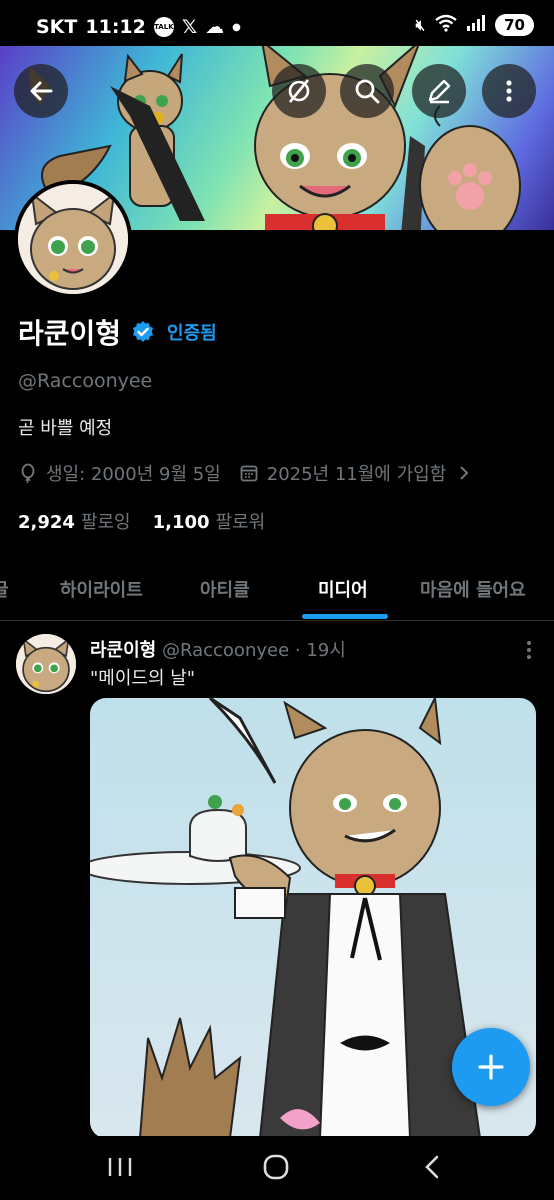  What do you see at coordinates (65, 428) in the screenshot?
I see `profile-bio: 곧 바쁠 예정` at bounding box center [65, 428].